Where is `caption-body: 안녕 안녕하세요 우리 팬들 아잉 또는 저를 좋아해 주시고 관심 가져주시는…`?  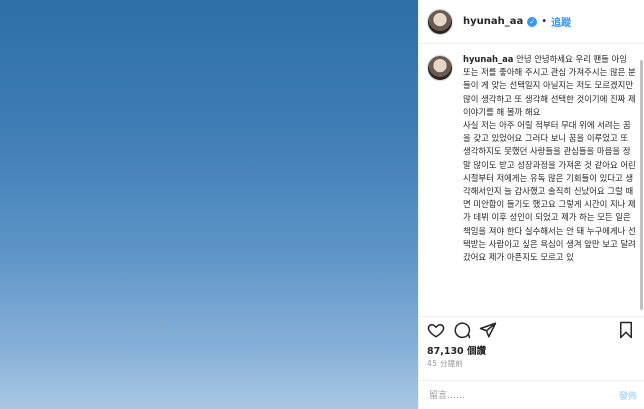 caption-body: 안녕 안녕하세요 우리 팬들 아잉 또는 저를 좋아해 주시고 관심 가져주시는… is located at coordinates (549, 158).